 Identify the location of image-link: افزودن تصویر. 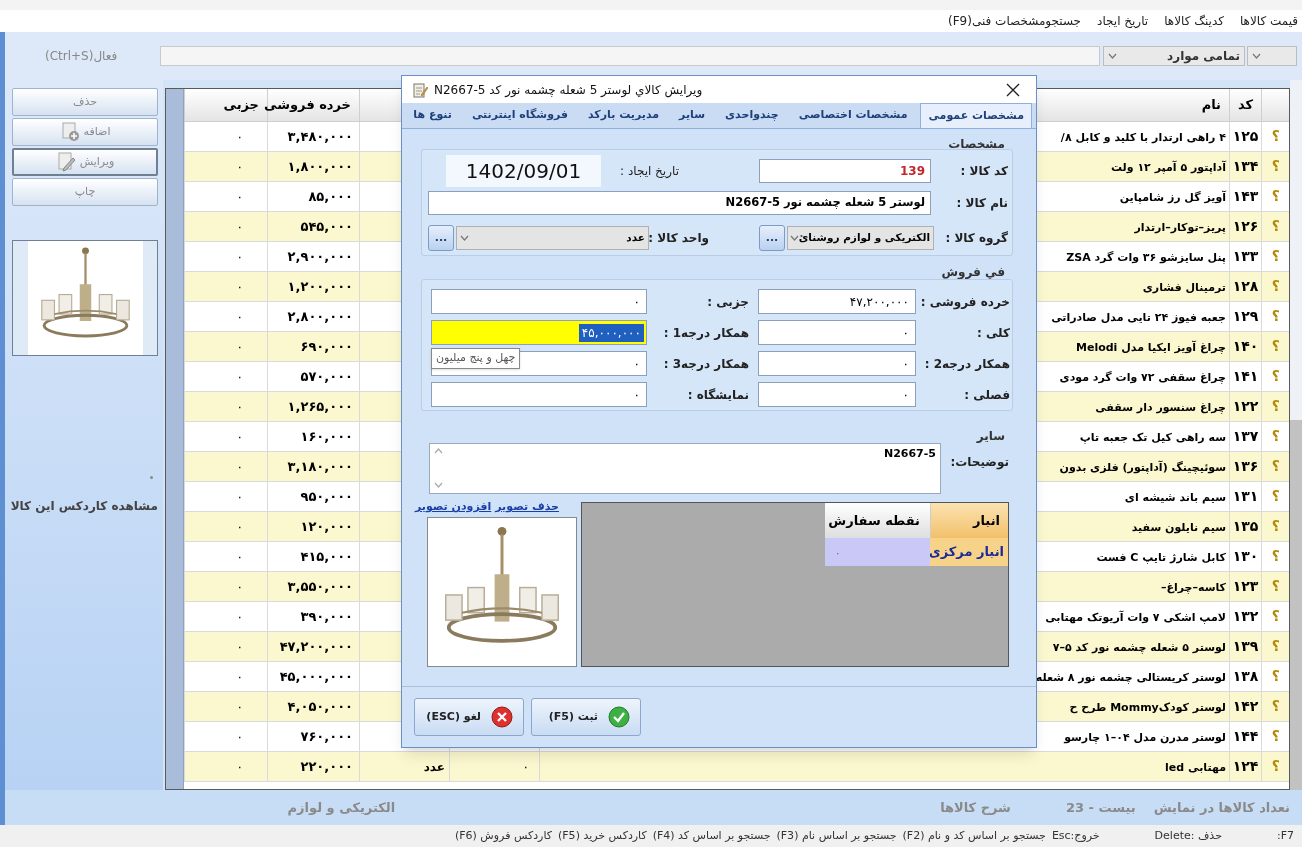
(453, 506).